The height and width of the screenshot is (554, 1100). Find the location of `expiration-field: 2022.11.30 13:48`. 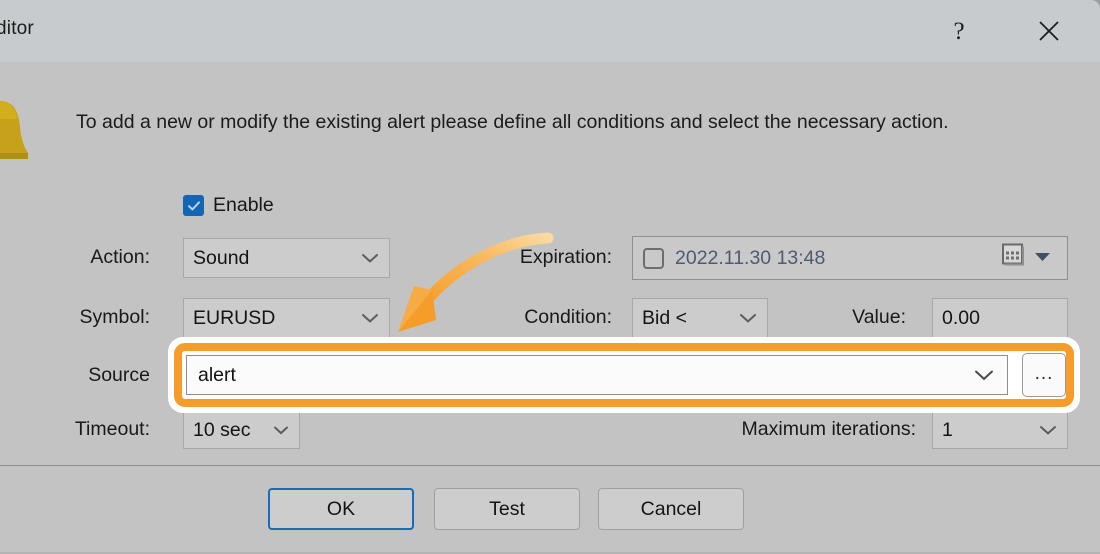

expiration-field: 2022.11.30 13:48 is located at coordinates (850, 258).